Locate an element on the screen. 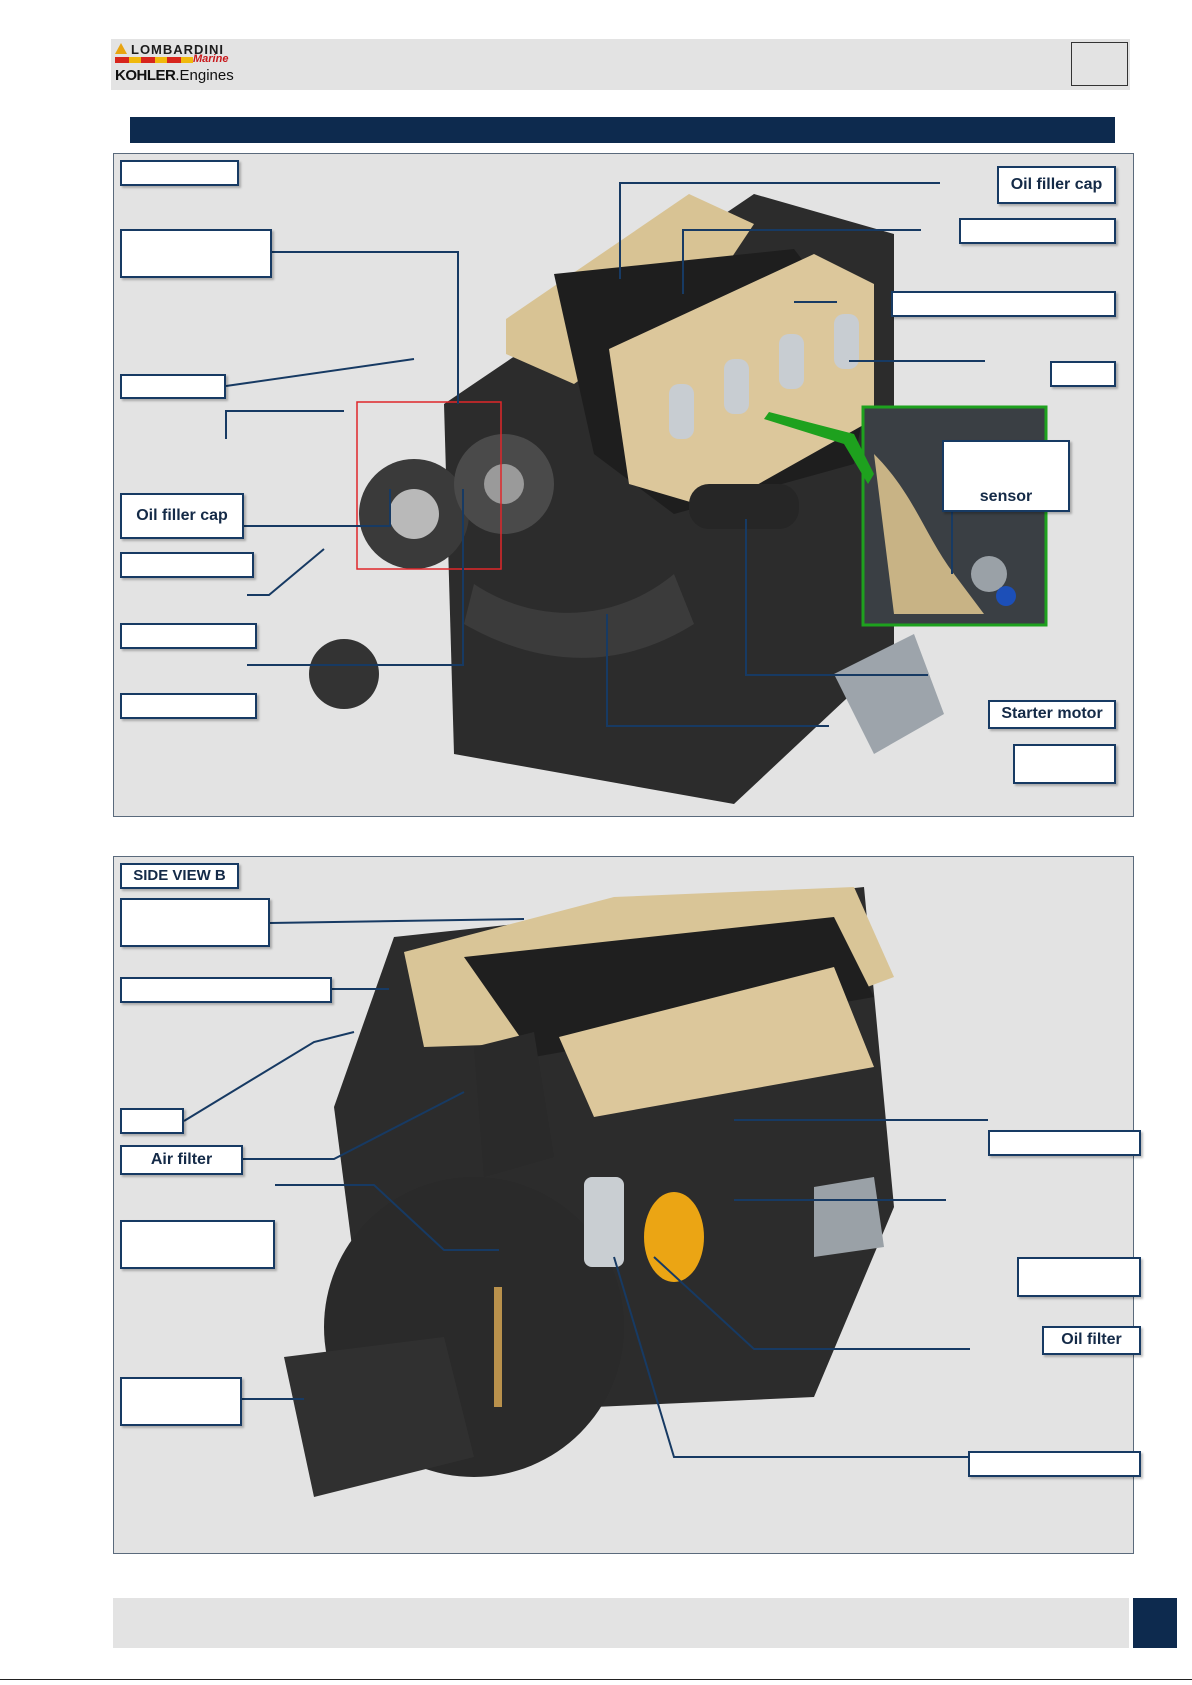 The image size is (1192, 1685). callout-starter-motor: Starter motor is located at coordinates (1052, 714).